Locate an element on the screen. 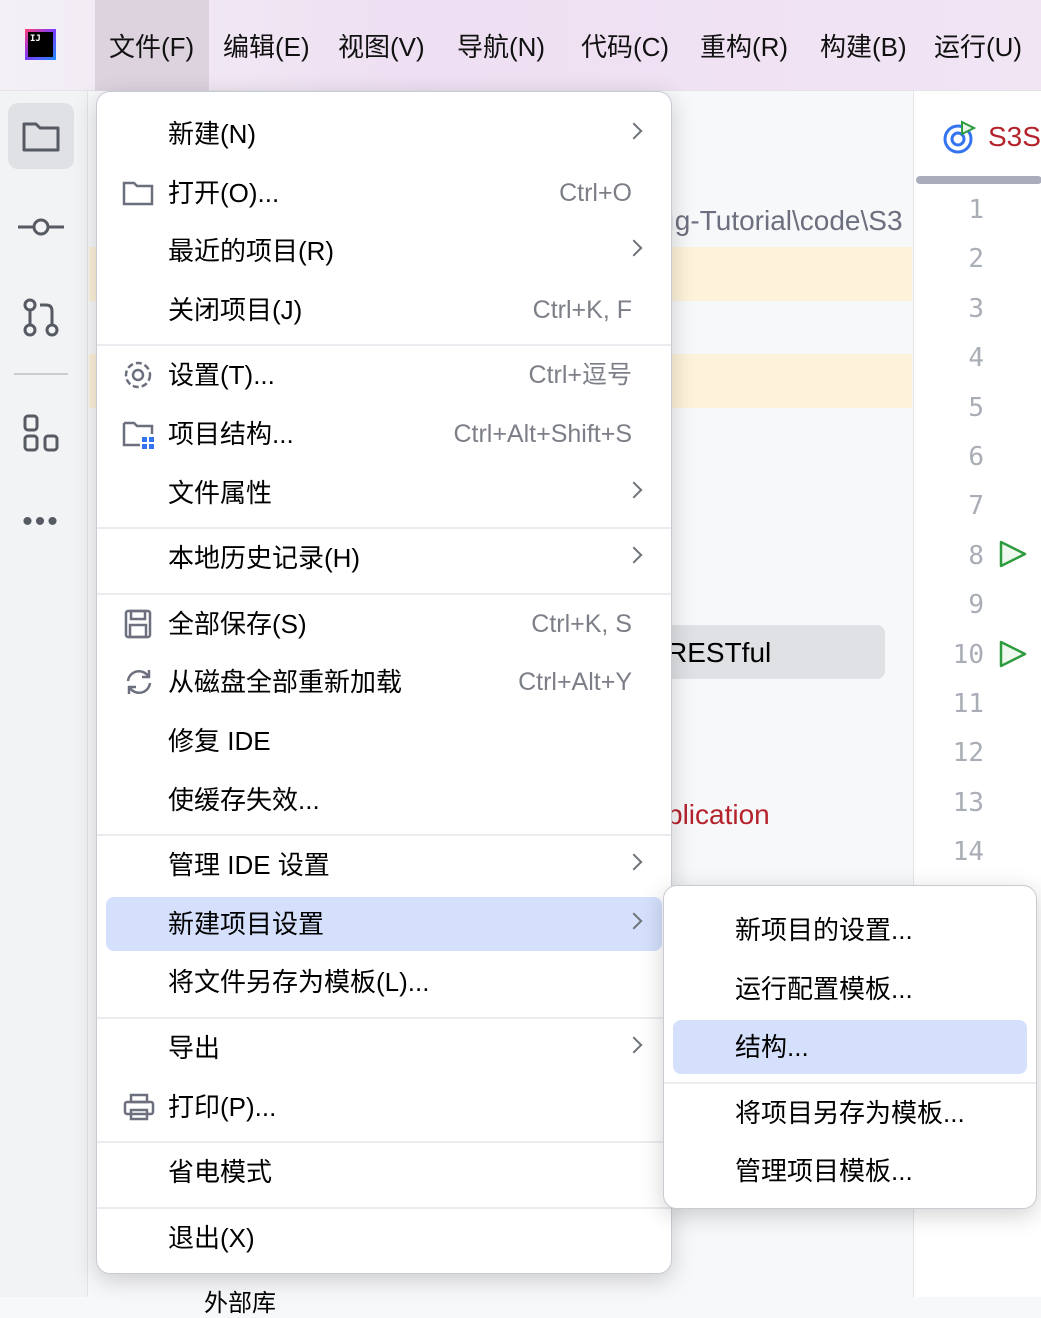 This screenshot has height=1318, width=1041. more-tools-button: ••• is located at coordinates (41, 522).